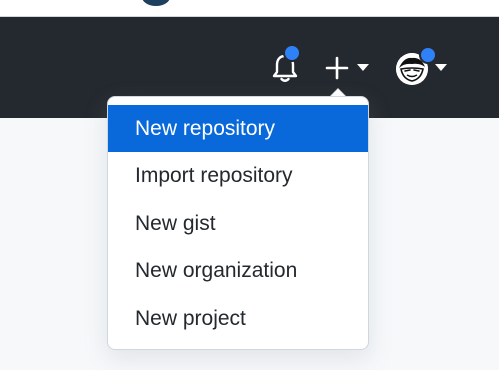  I want to click on menu-item-new-gist: New gist, so click(238, 224).